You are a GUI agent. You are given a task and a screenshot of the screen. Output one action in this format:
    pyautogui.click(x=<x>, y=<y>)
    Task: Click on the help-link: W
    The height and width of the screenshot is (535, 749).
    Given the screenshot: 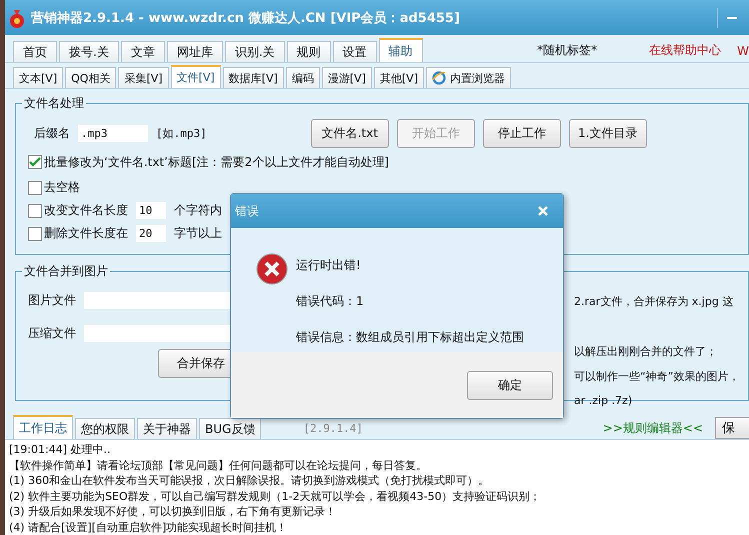 What is the action you would take?
    pyautogui.click(x=743, y=51)
    